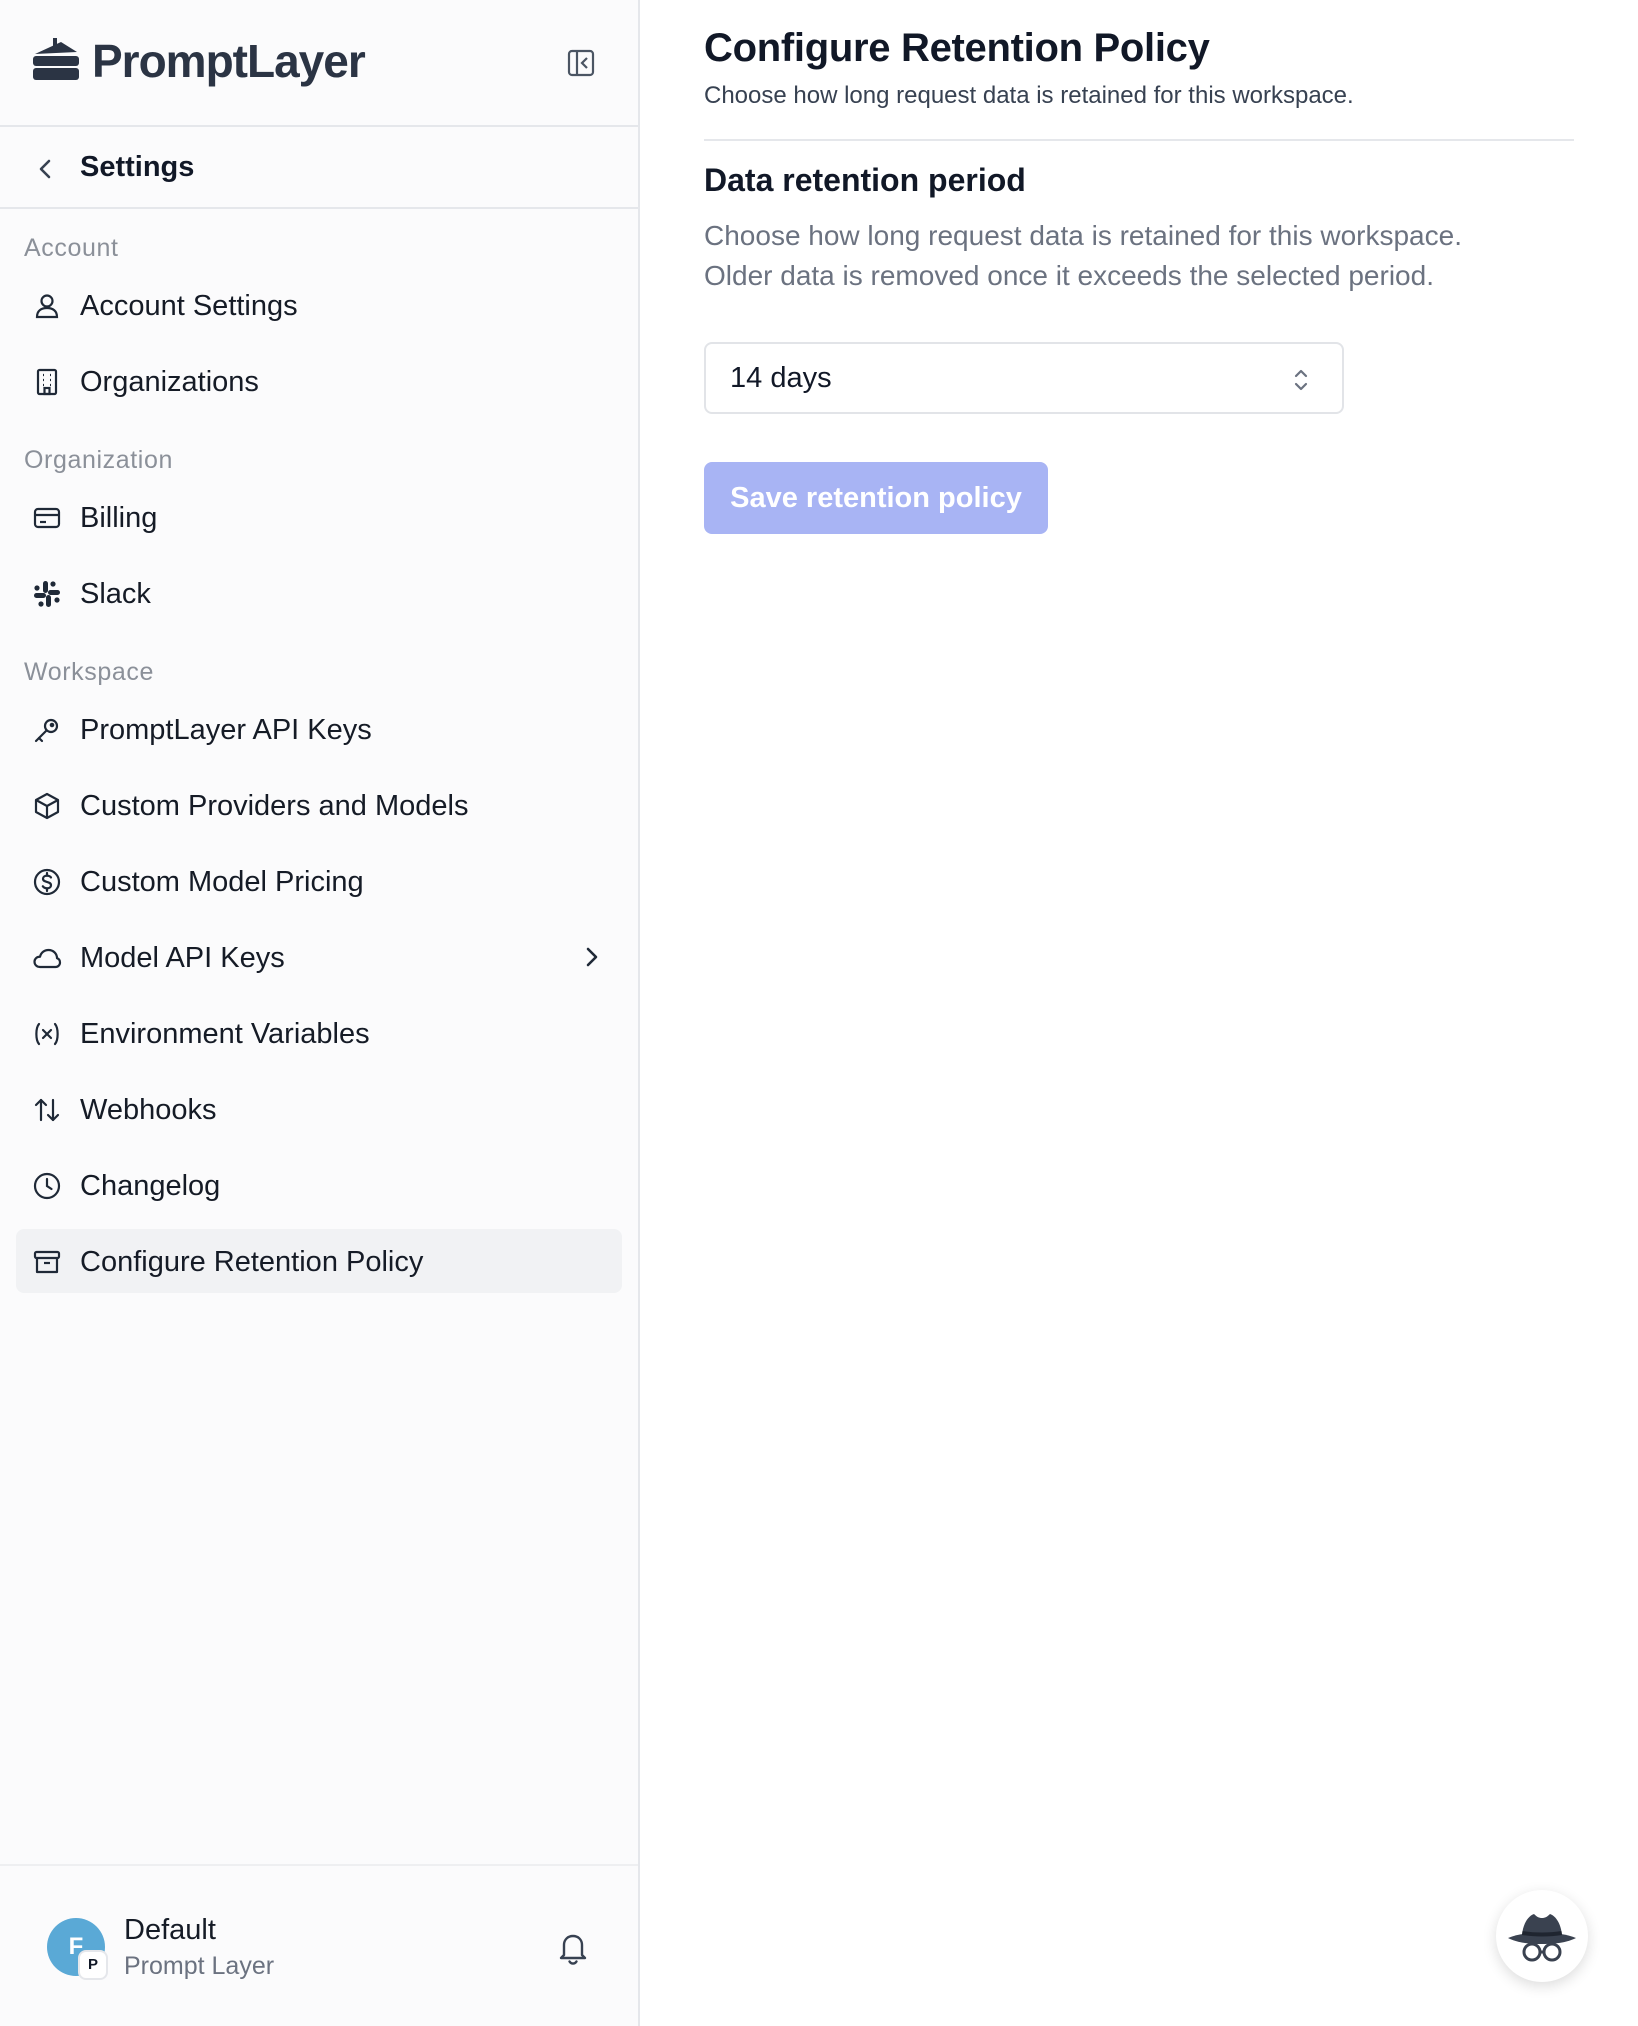 This screenshot has width=1638, height=2026. I want to click on sidebar-item-label: Custom Providers and Models, so click(274, 806).